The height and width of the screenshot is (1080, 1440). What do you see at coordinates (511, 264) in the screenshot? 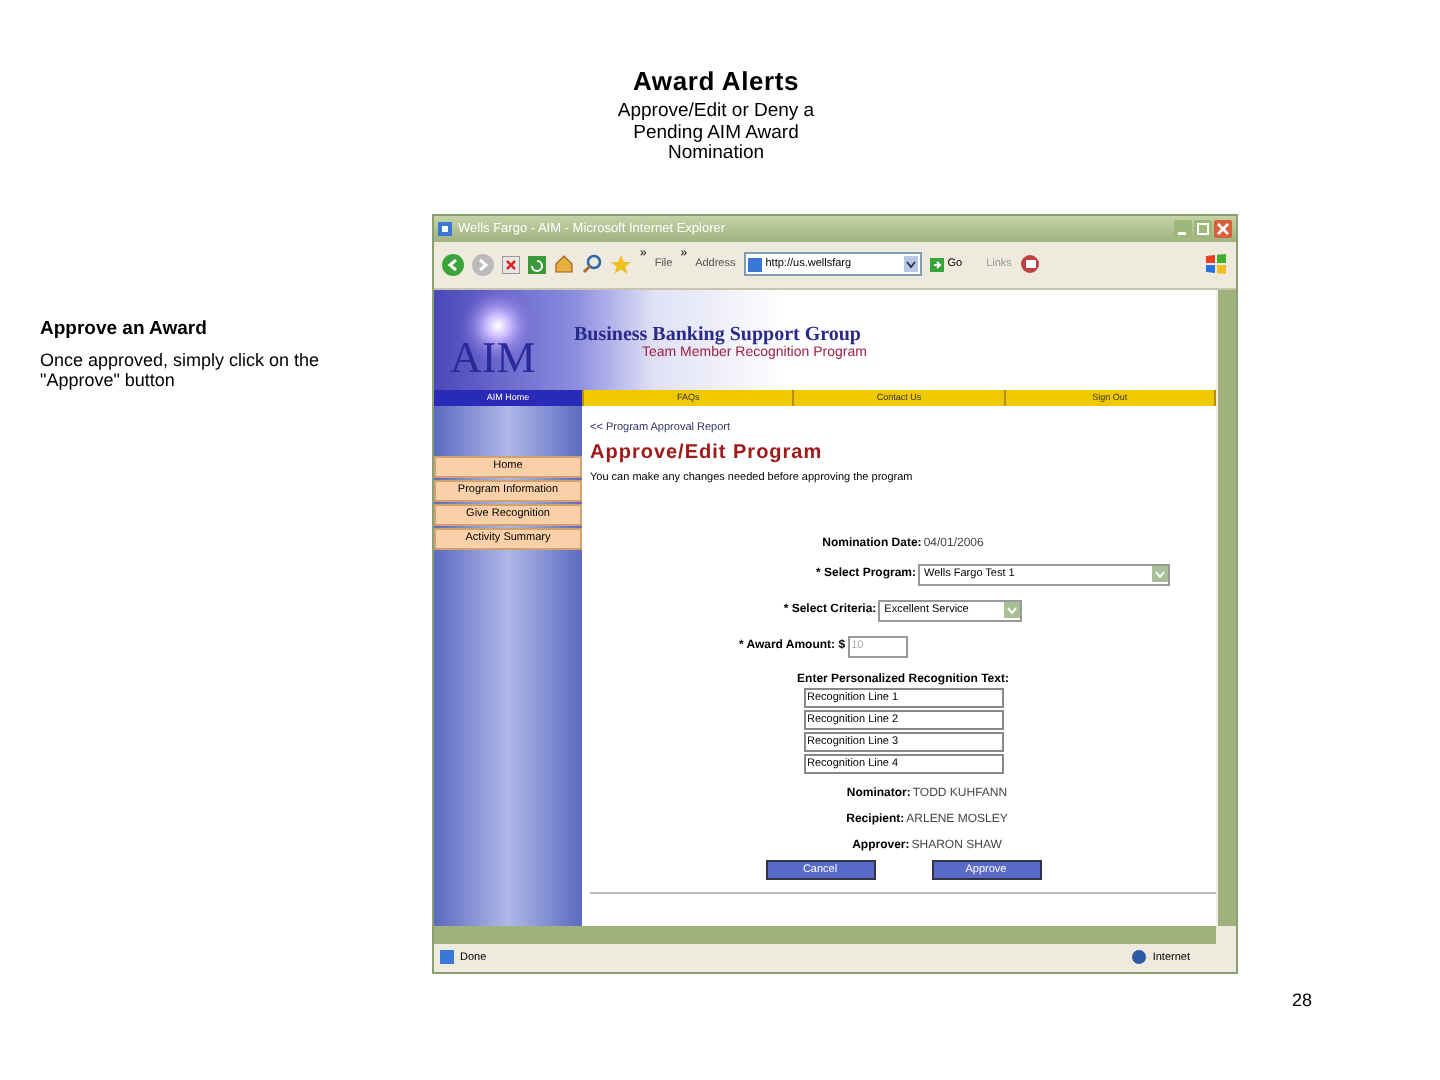
I see `stop-icon` at bounding box center [511, 264].